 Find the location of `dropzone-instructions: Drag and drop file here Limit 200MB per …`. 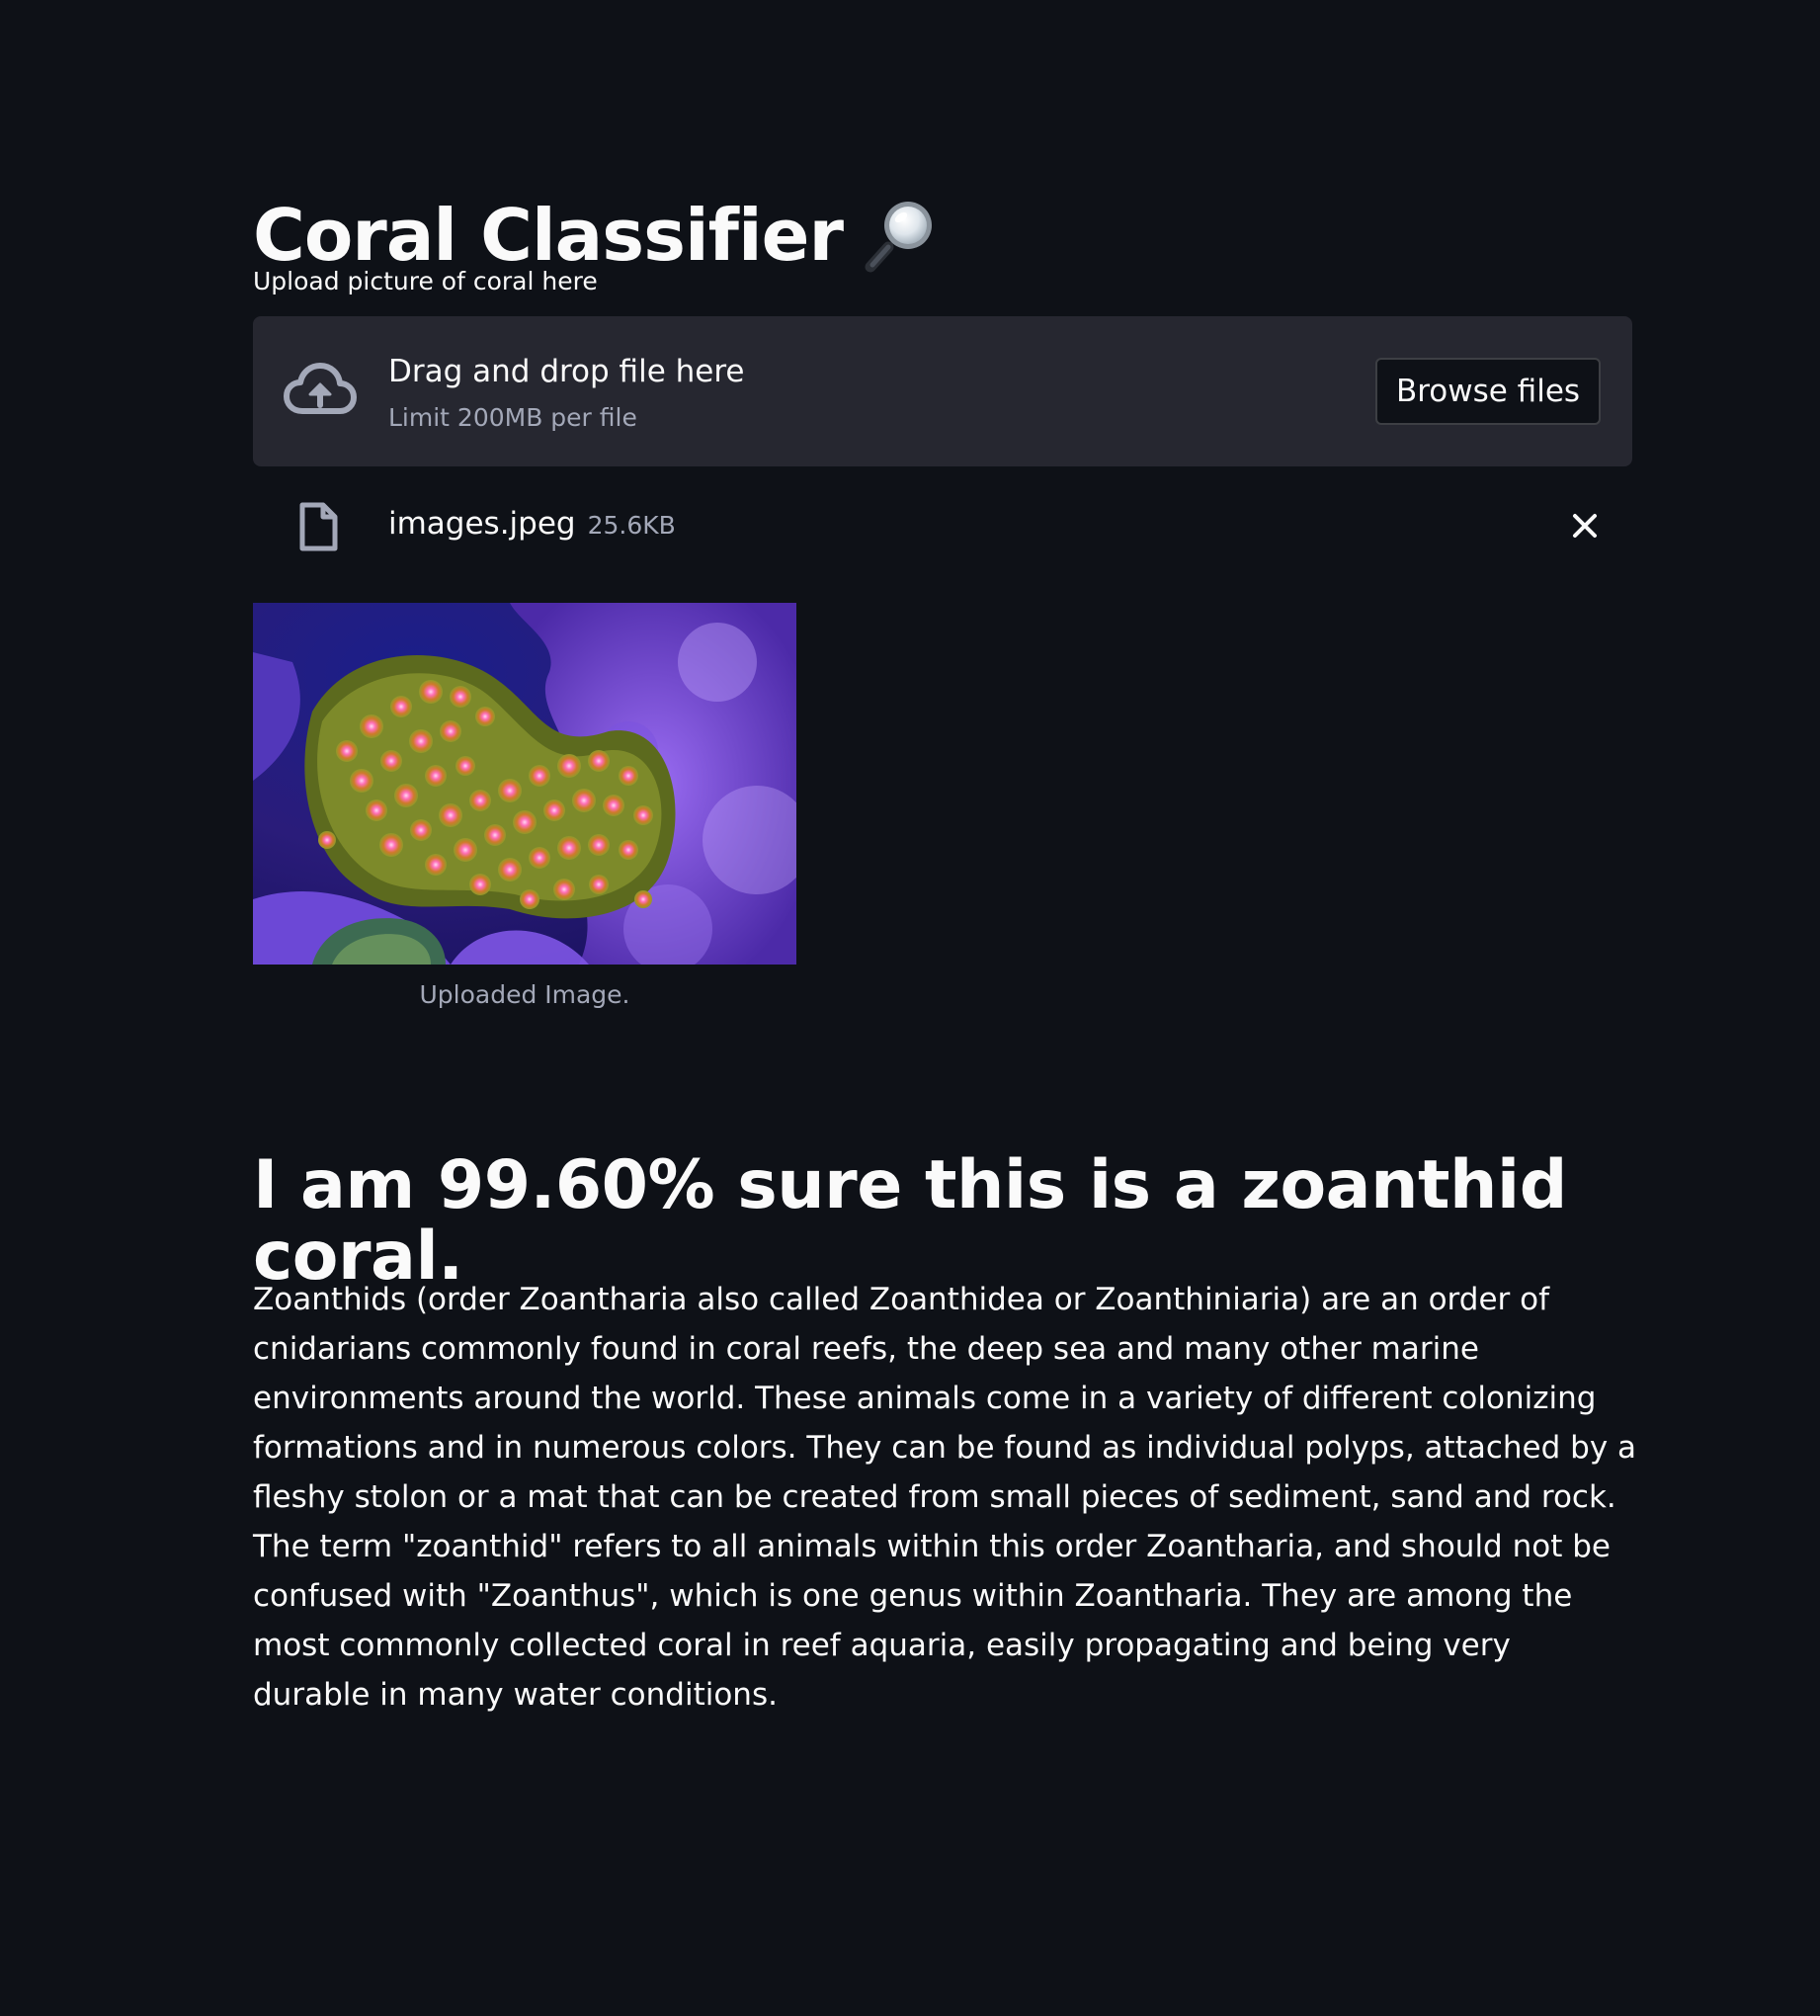

dropzone-instructions: Drag and drop file here Limit 200MB per … is located at coordinates (566, 393).